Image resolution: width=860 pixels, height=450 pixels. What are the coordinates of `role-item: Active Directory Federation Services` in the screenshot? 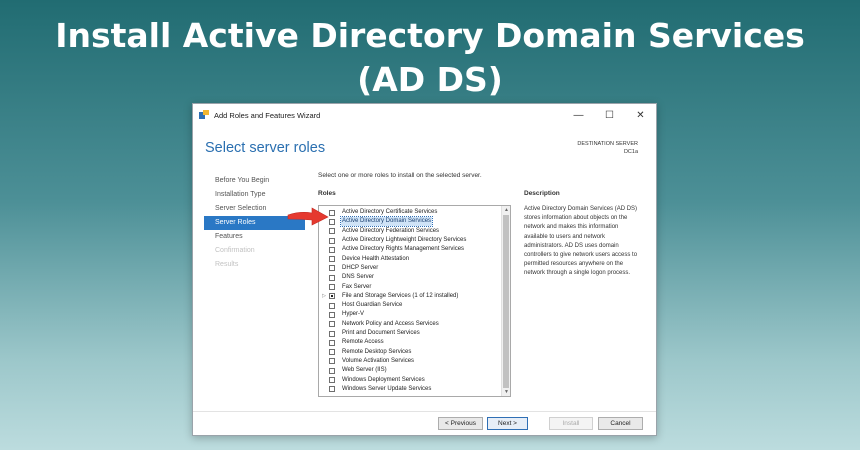 It's located at (379, 231).